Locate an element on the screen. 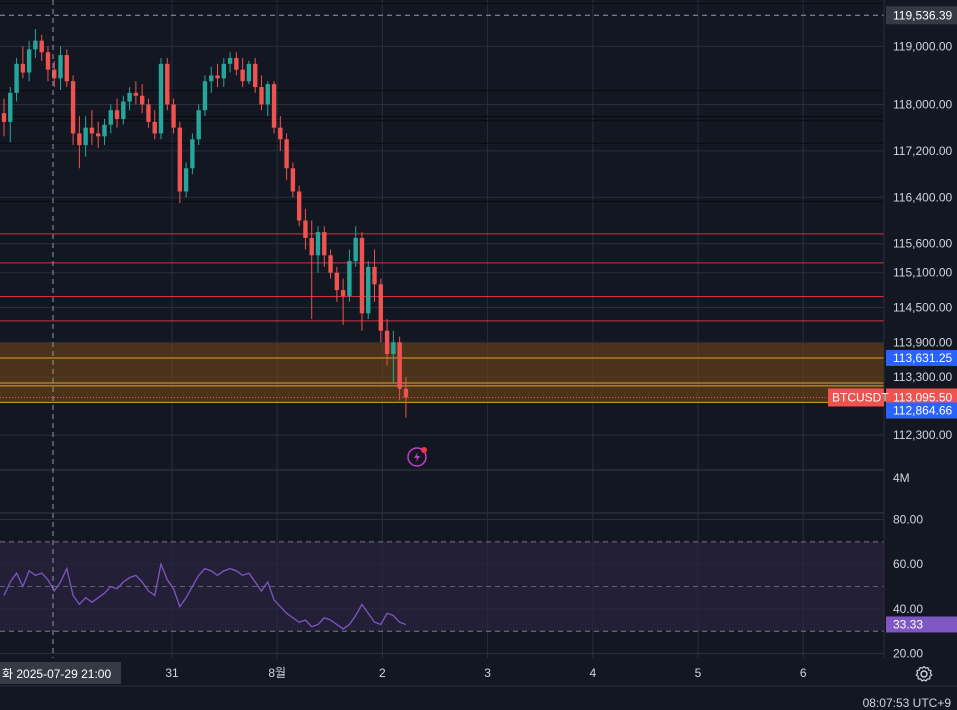  gear-icon is located at coordinates (924, 673).